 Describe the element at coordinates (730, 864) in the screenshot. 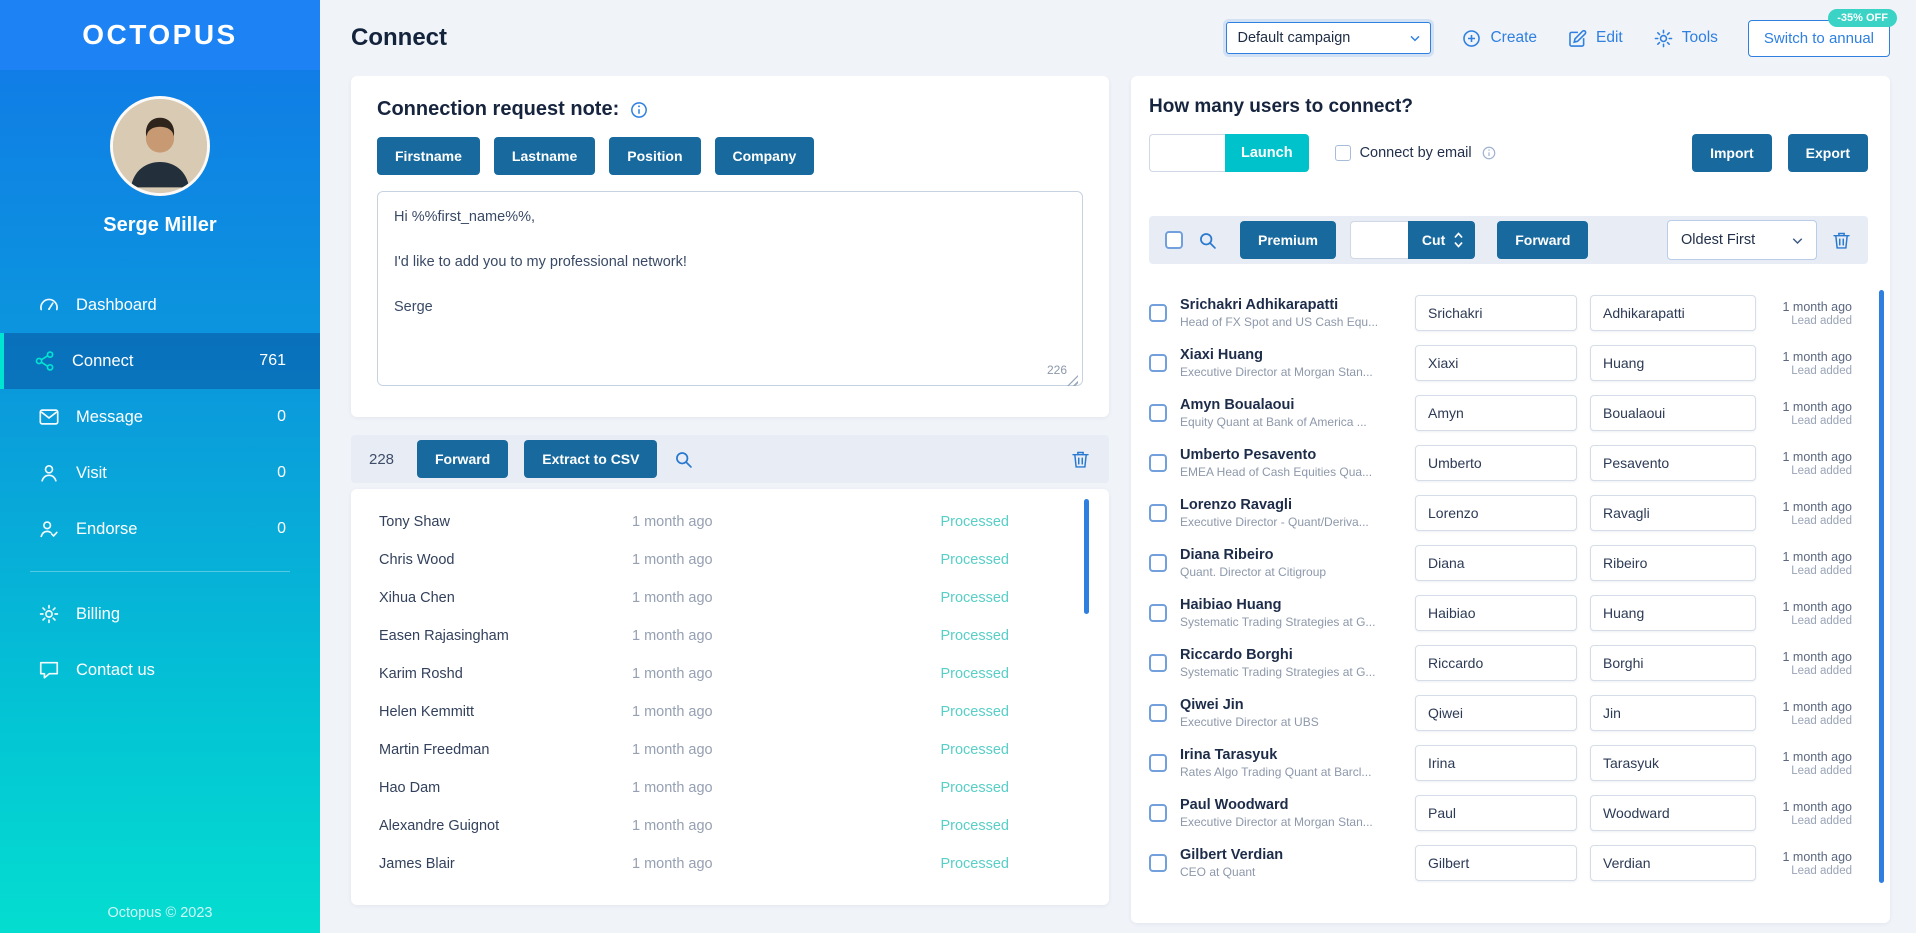

I see `table-row: James Blair 1 month ago Processed` at that location.